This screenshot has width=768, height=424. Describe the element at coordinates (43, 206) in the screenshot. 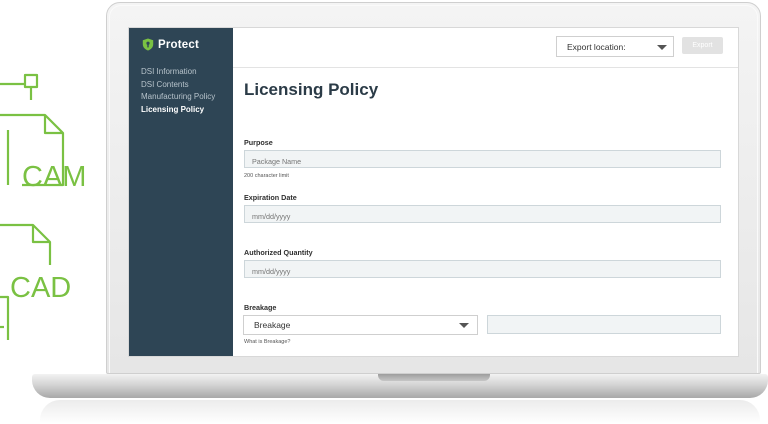

I see `decorative-file-icons: CAM CAD` at that location.